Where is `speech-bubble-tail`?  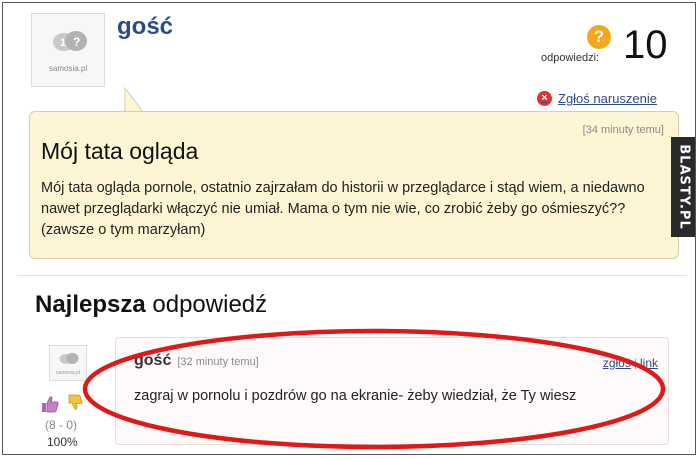
speech-bubble-tail is located at coordinates (134, 100).